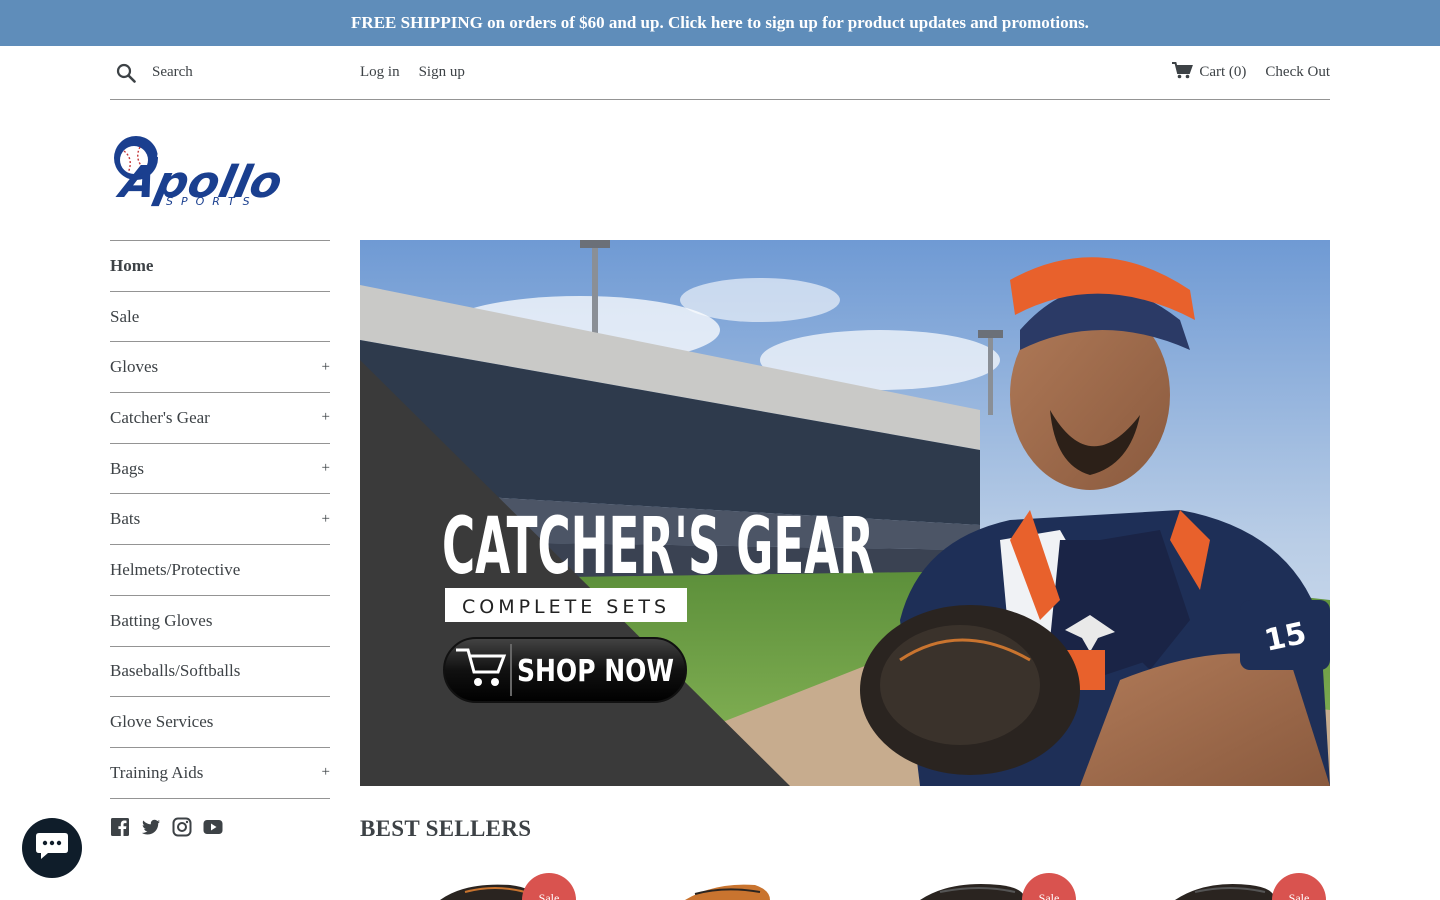 This screenshot has height=900, width=1440. Describe the element at coordinates (380, 72) in the screenshot. I see `login-link: Log in` at that location.